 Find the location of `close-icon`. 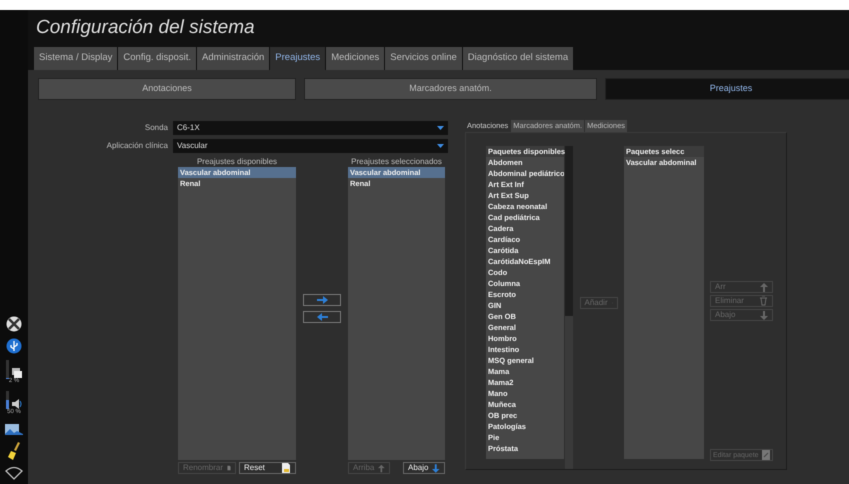

close-icon is located at coordinates (14, 324).